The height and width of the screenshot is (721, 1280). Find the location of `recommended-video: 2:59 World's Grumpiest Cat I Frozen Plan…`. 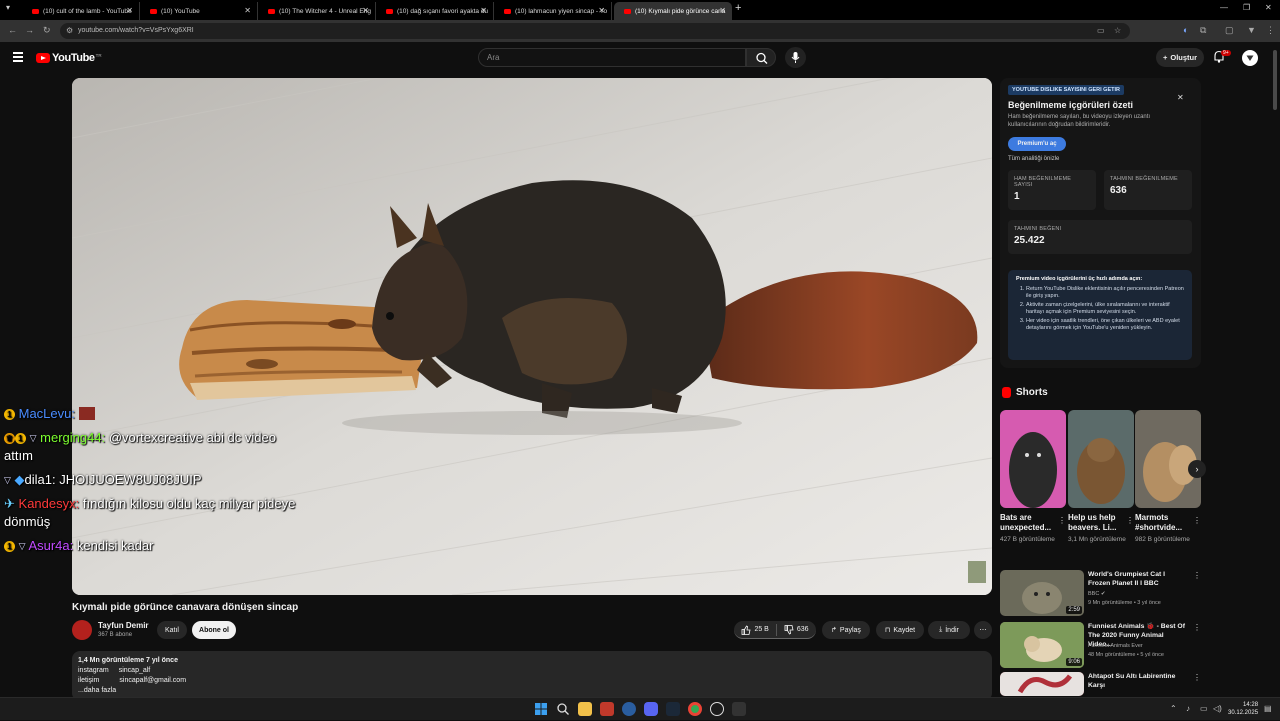

recommended-video: 2:59 World's Grumpiest Cat I Frozen Plan… is located at coordinates (1100, 593).